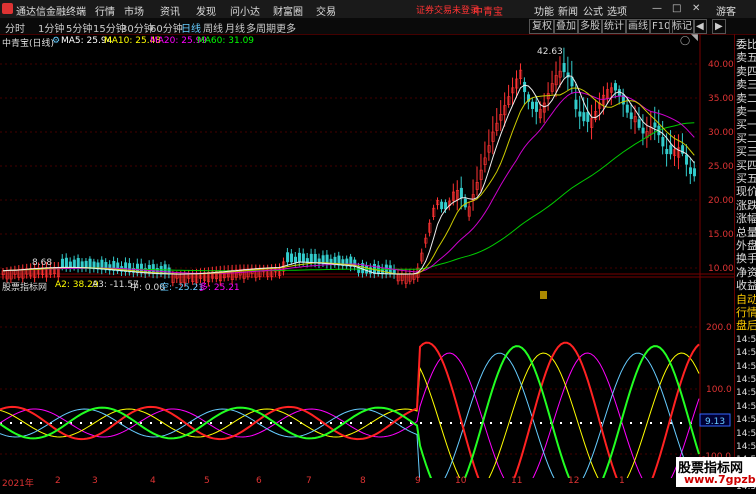 This screenshot has height=494, width=756. Describe the element at coordinates (261, 27) in the screenshot. I see `period-tab-multi: 多周期` at that location.